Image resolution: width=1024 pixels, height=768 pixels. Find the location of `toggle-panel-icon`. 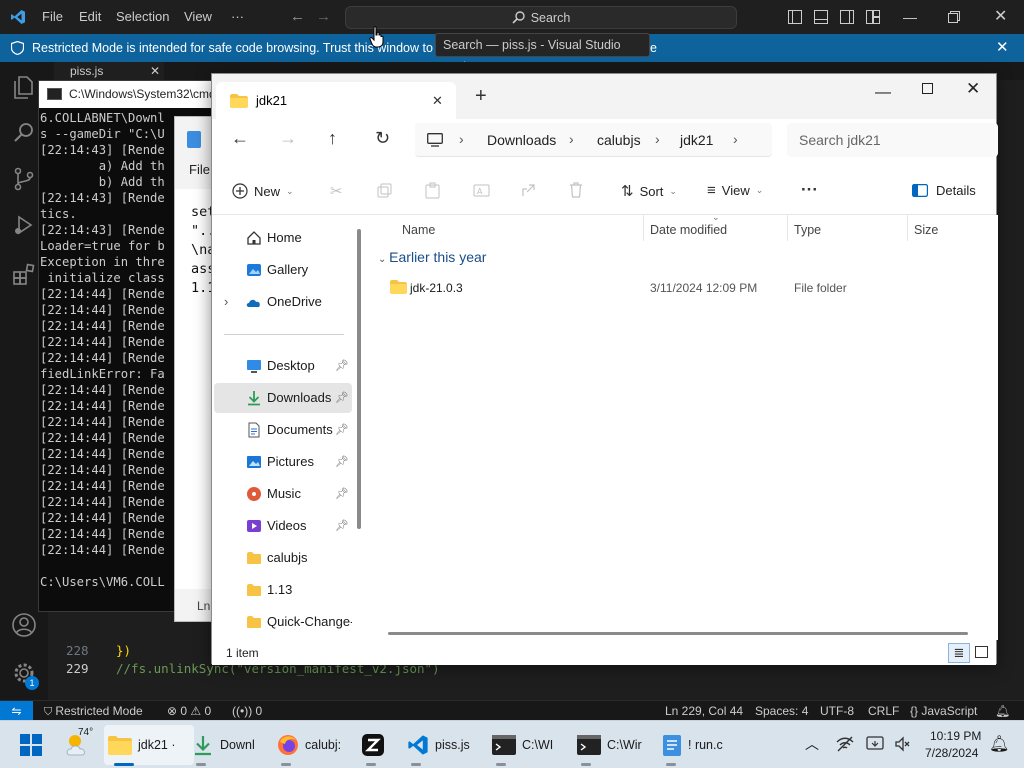

toggle-panel-icon is located at coordinates (821, 17).